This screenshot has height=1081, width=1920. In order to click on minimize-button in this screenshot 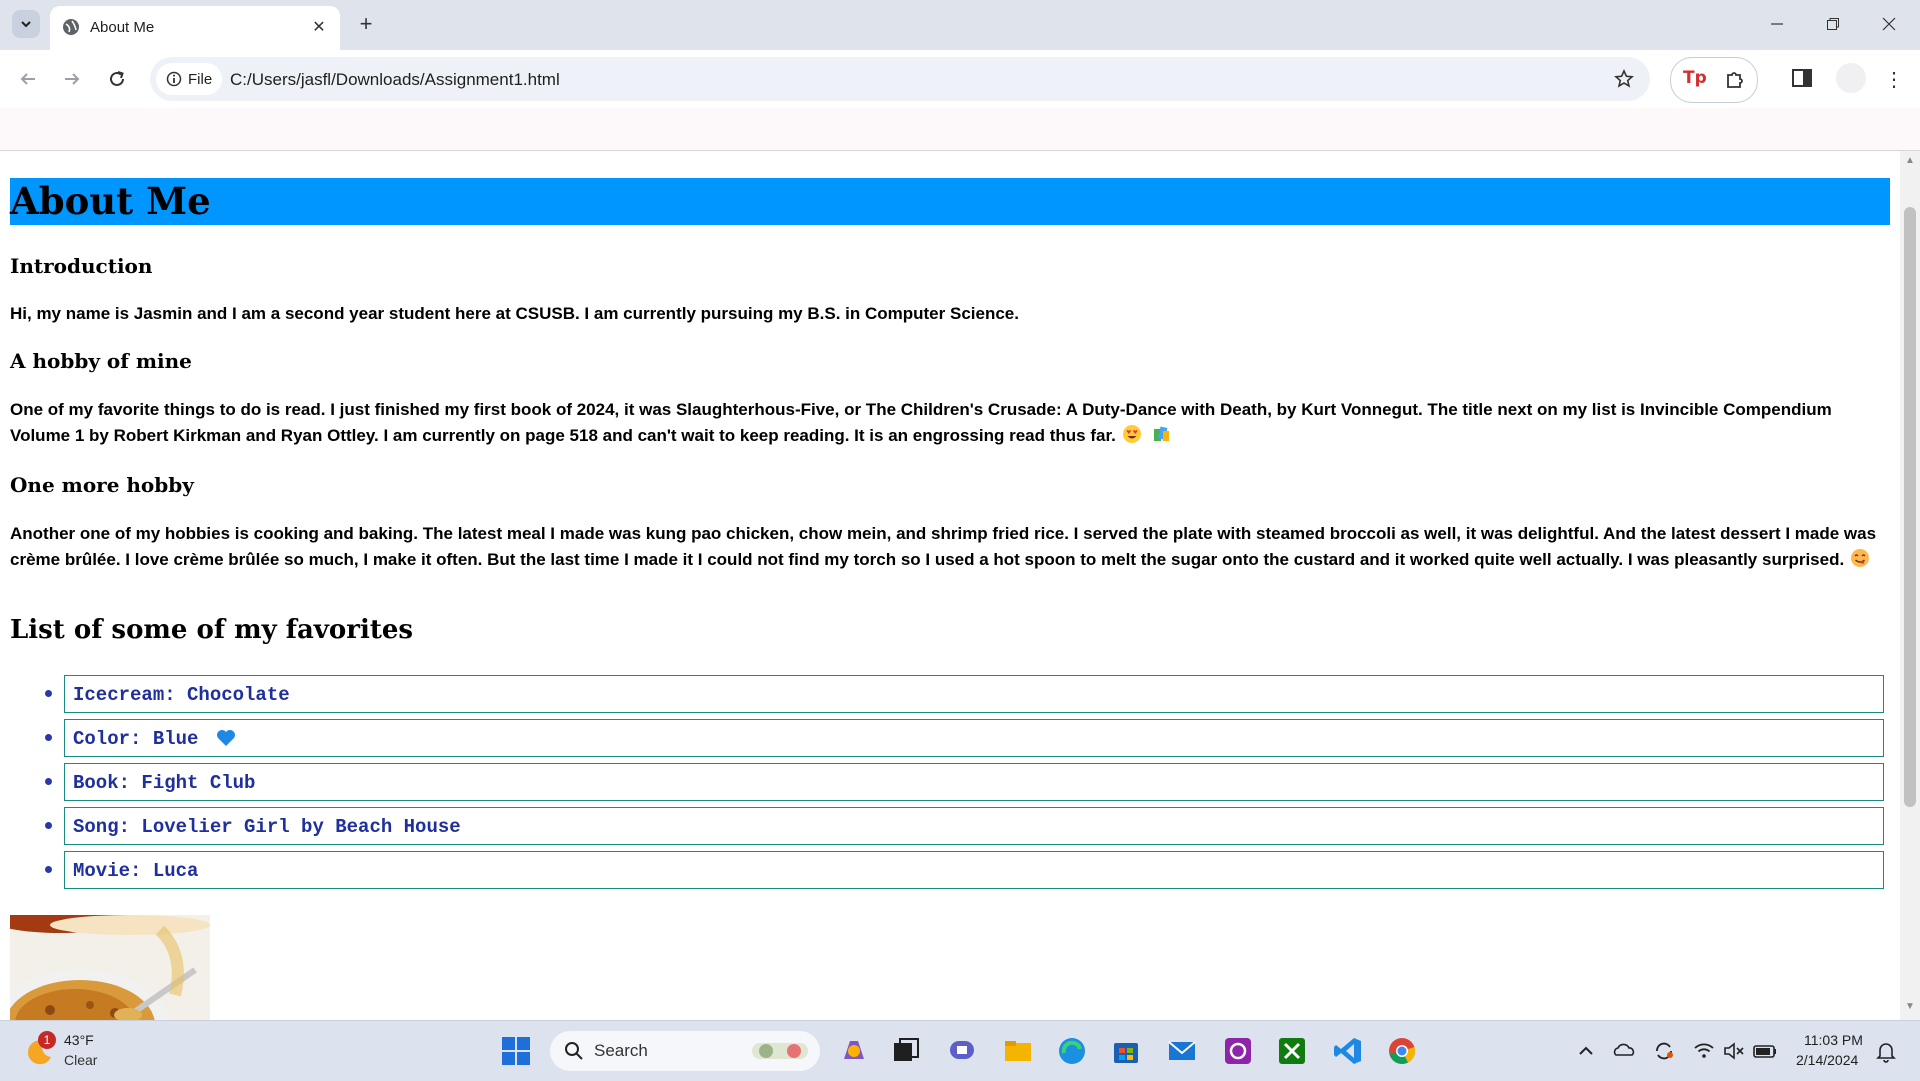, I will do `click(1777, 24)`.